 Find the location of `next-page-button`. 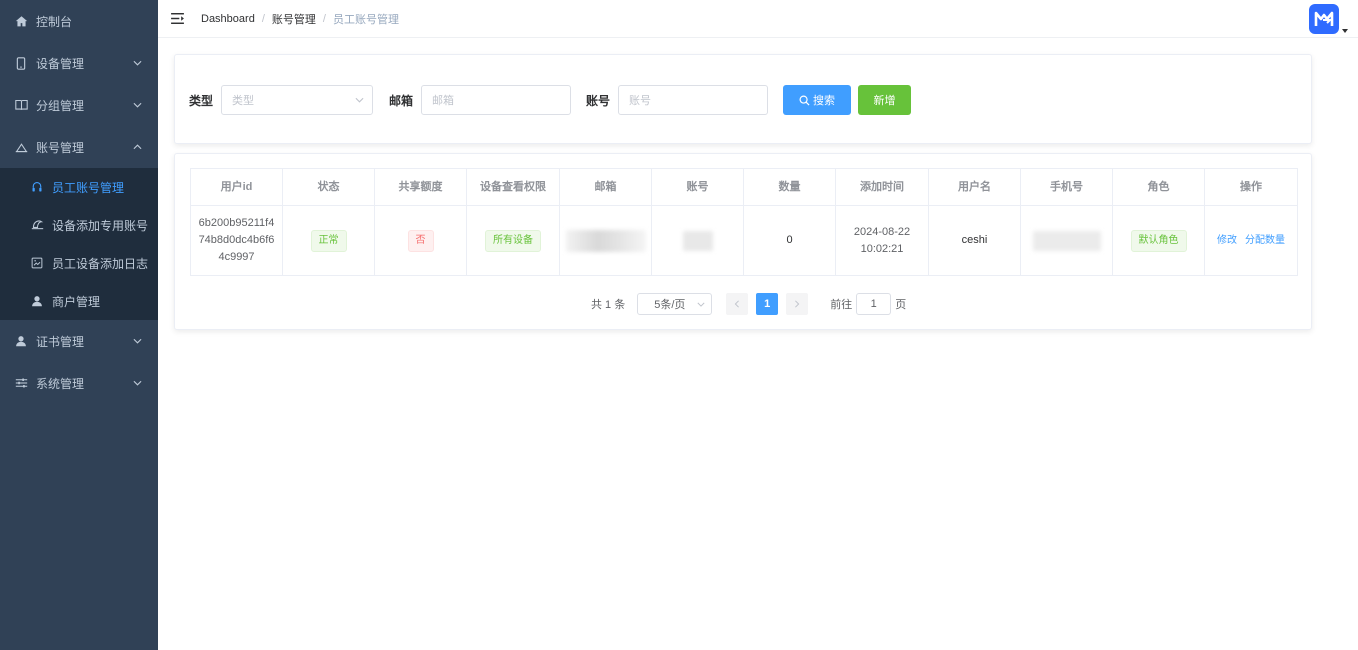

next-page-button is located at coordinates (797, 304).